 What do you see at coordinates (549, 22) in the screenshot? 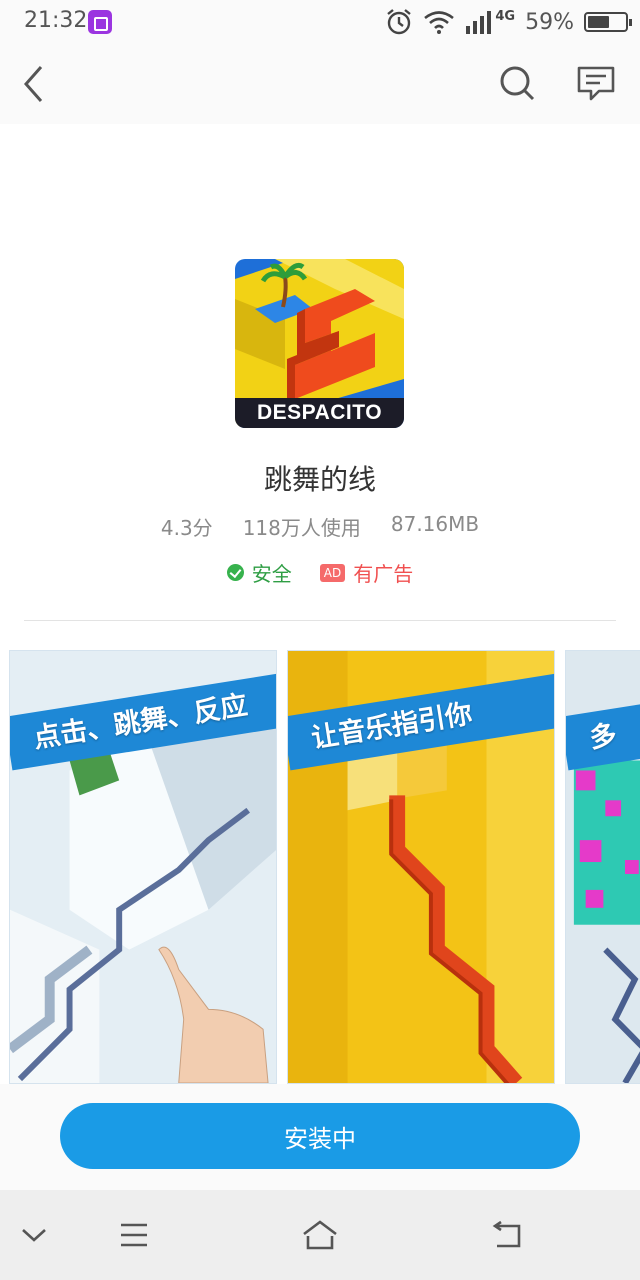
I see `battery-percent: 59%` at bounding box center [549, 22].